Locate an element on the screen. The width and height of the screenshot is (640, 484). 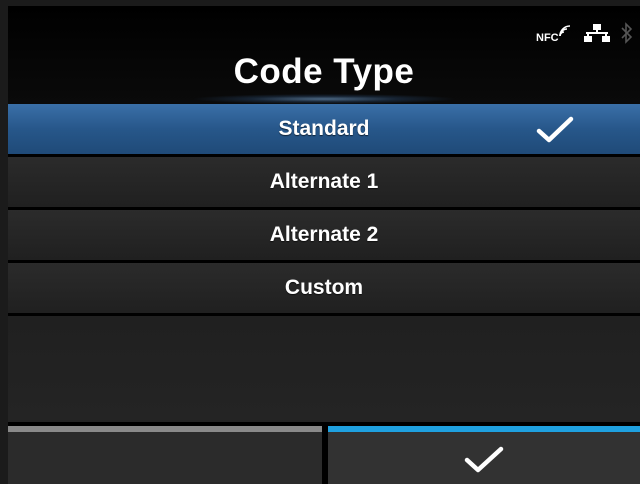
softkey-confirm-button is located at coordinates (484, 455).